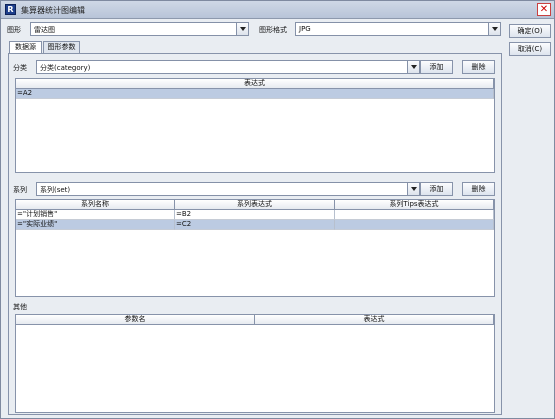 Image resolution: width=555 pixels, height=419 pixels. I want to click on table-row: ="计划销售" =B2, so click(255, 215).